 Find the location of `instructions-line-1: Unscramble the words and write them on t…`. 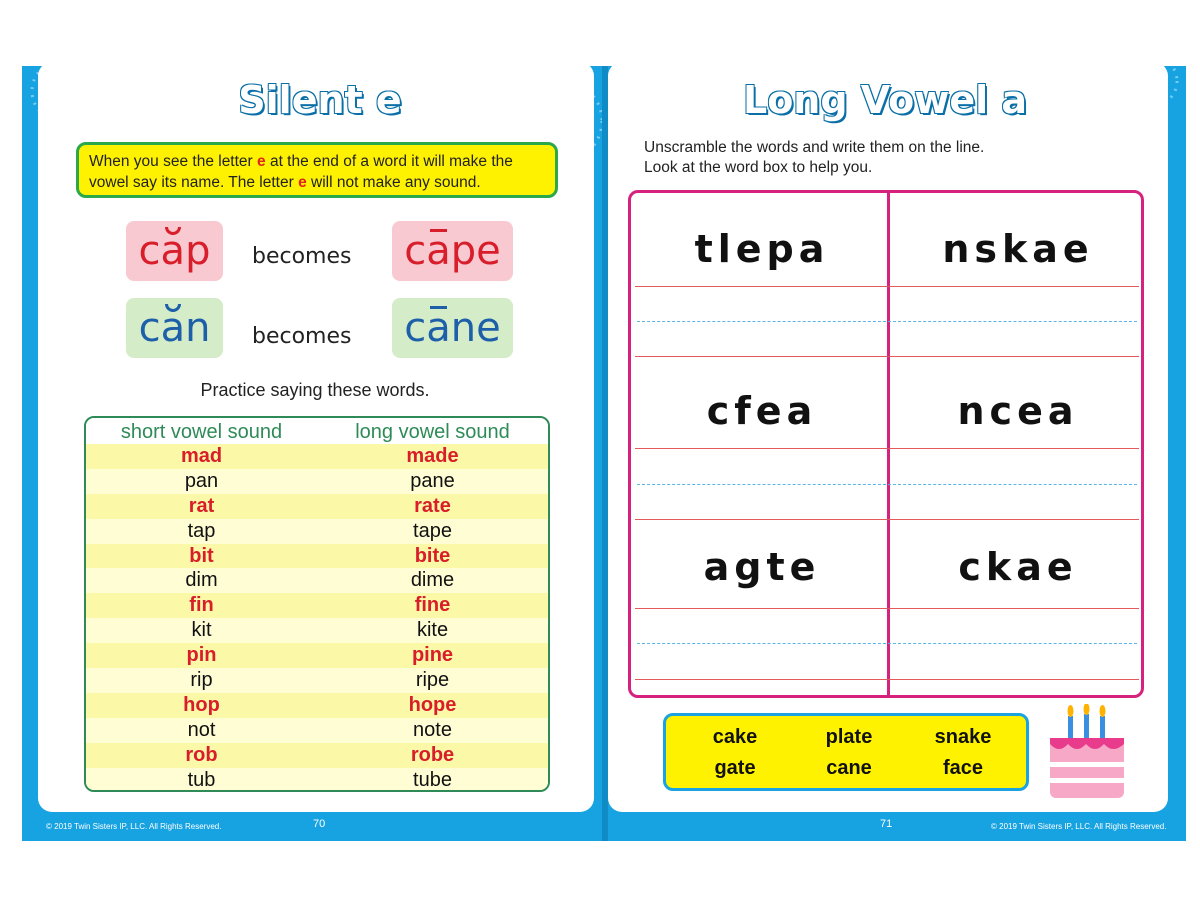

instructions-line-1: Unscramble the words and write them on t… is located at coordinates (814, 147).